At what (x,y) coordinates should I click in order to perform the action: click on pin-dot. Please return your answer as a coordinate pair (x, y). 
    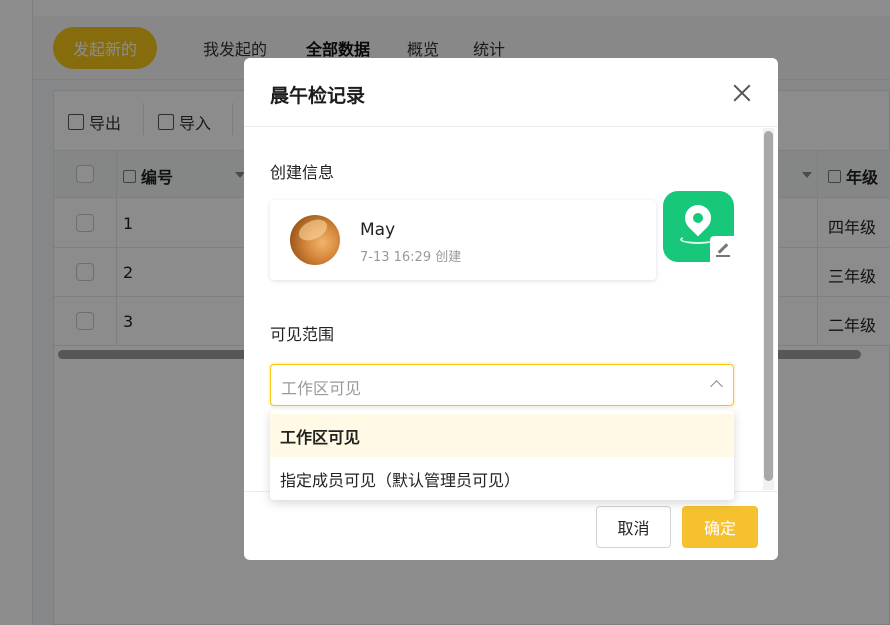
    Looking at the image, I should click on (698, 218).